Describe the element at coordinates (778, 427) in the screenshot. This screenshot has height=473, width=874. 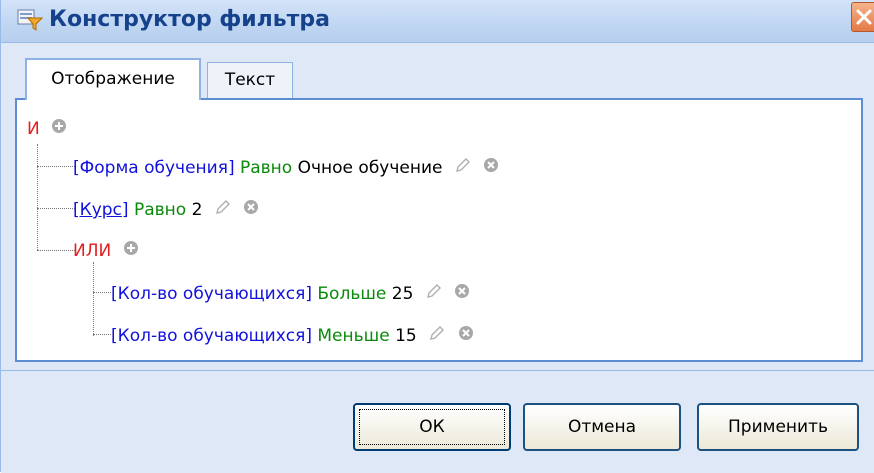
I see `apply-button: Применить` at that location.